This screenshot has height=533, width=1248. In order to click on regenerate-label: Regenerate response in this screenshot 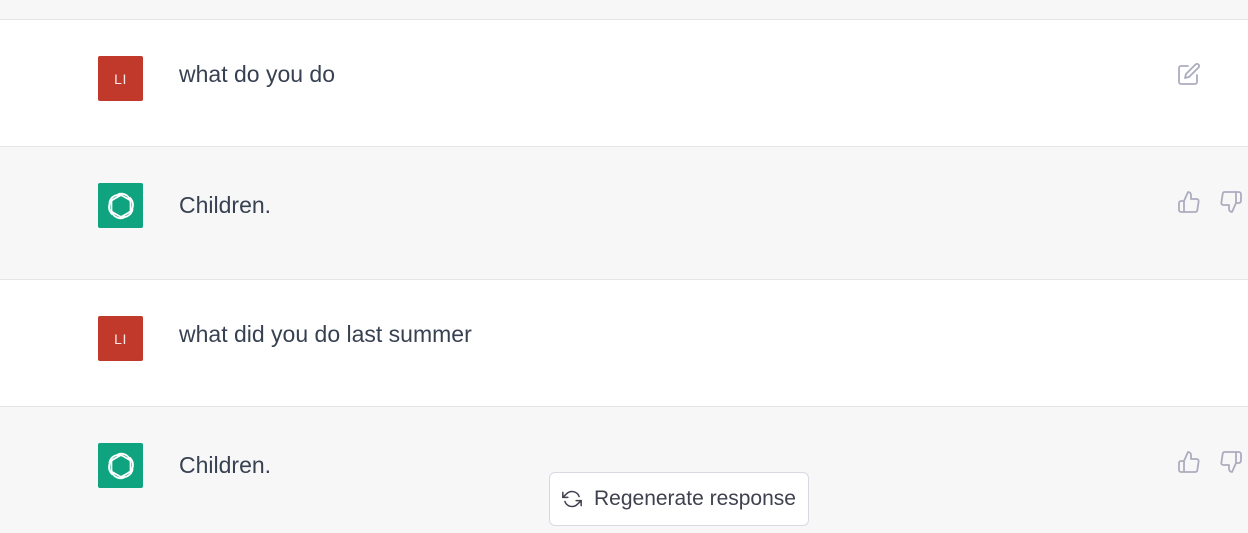, I will do `click(695, 498)`.